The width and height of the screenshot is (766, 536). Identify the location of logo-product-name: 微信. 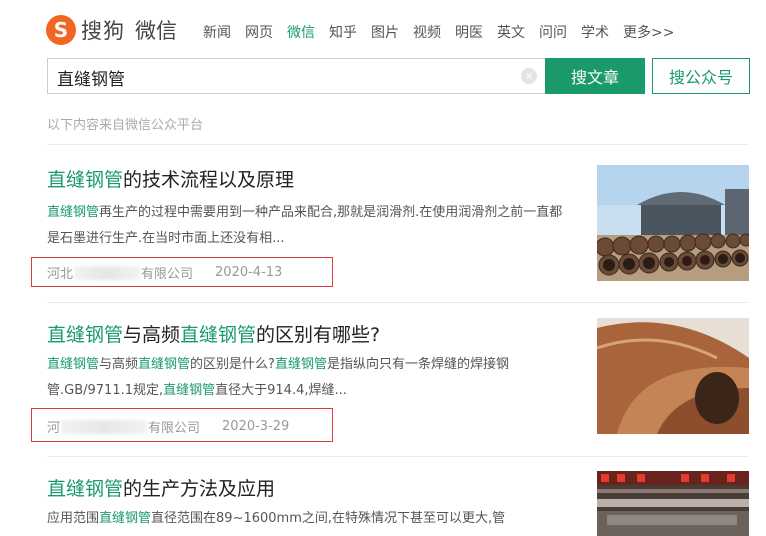
(156, 31).